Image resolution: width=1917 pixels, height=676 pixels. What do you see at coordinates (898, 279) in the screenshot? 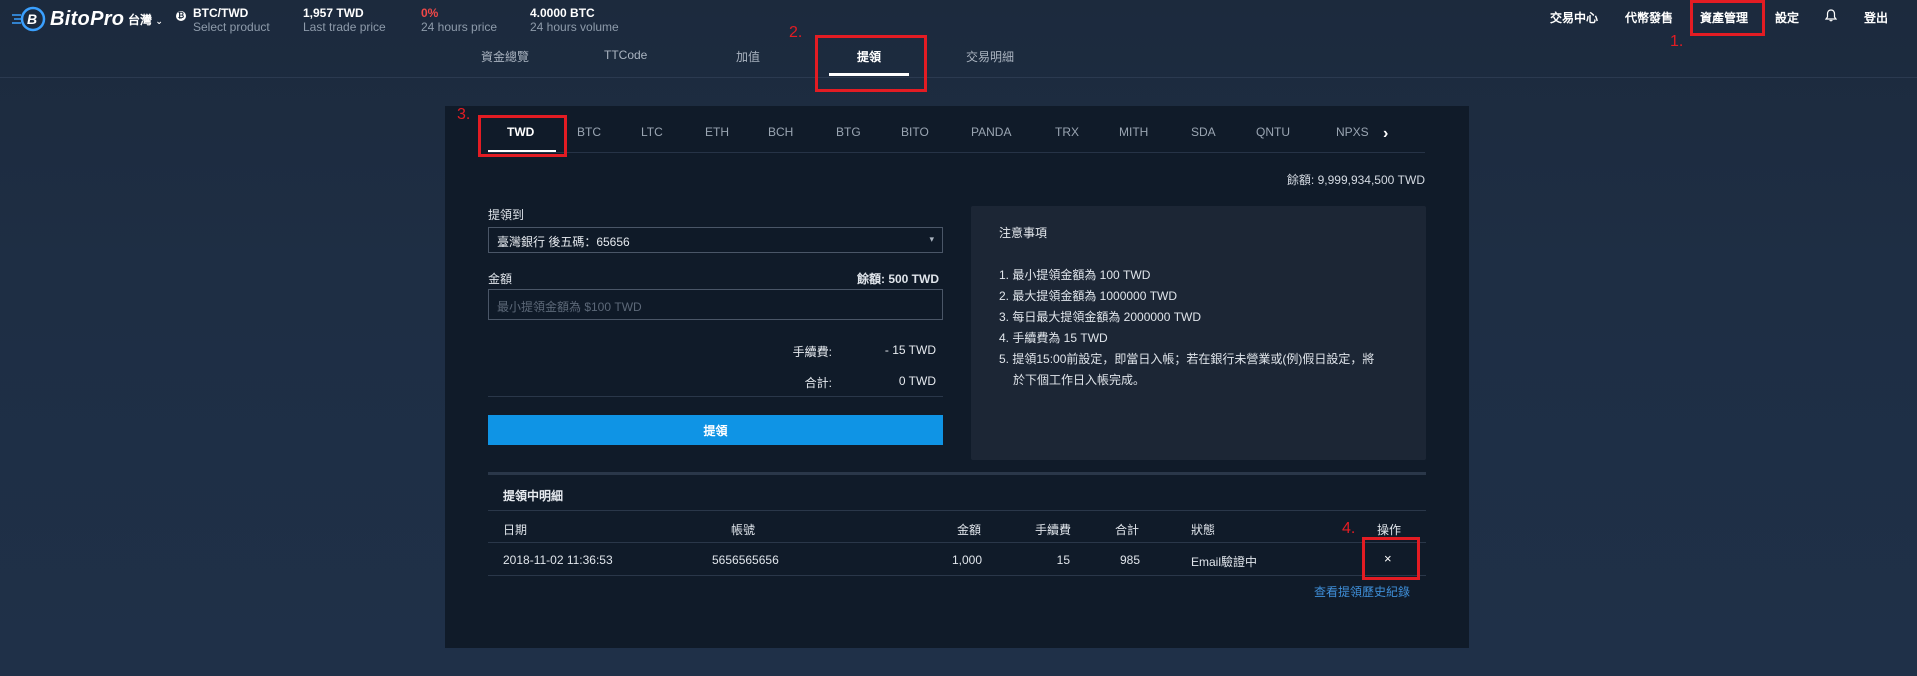
I see `available-balance: 餘額: 500 TWD` at bounding box center [898, 279].